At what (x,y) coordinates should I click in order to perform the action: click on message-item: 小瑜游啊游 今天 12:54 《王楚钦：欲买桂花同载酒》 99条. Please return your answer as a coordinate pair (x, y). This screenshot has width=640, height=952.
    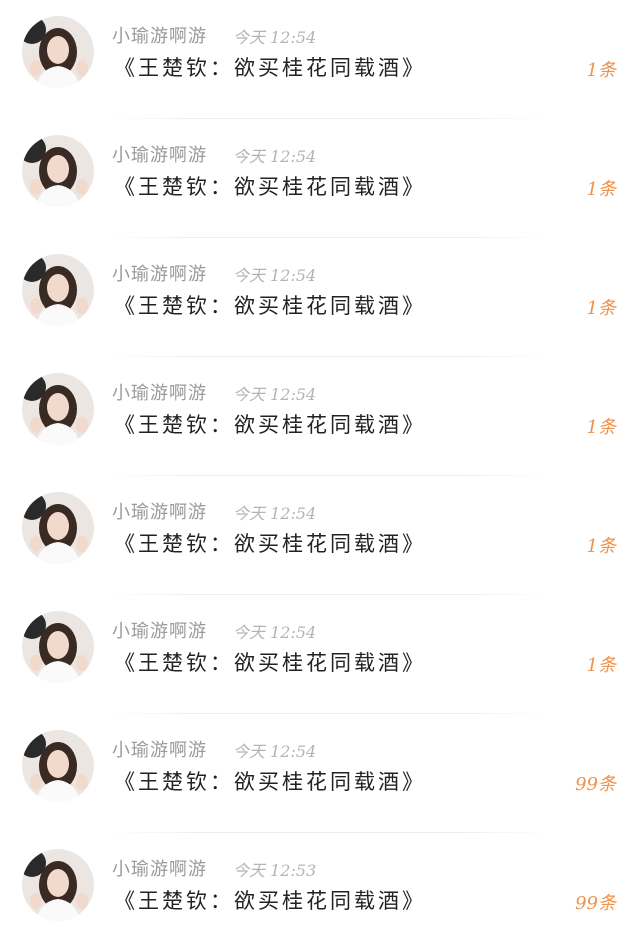
    Looking at the image, I should click on (320, 773).